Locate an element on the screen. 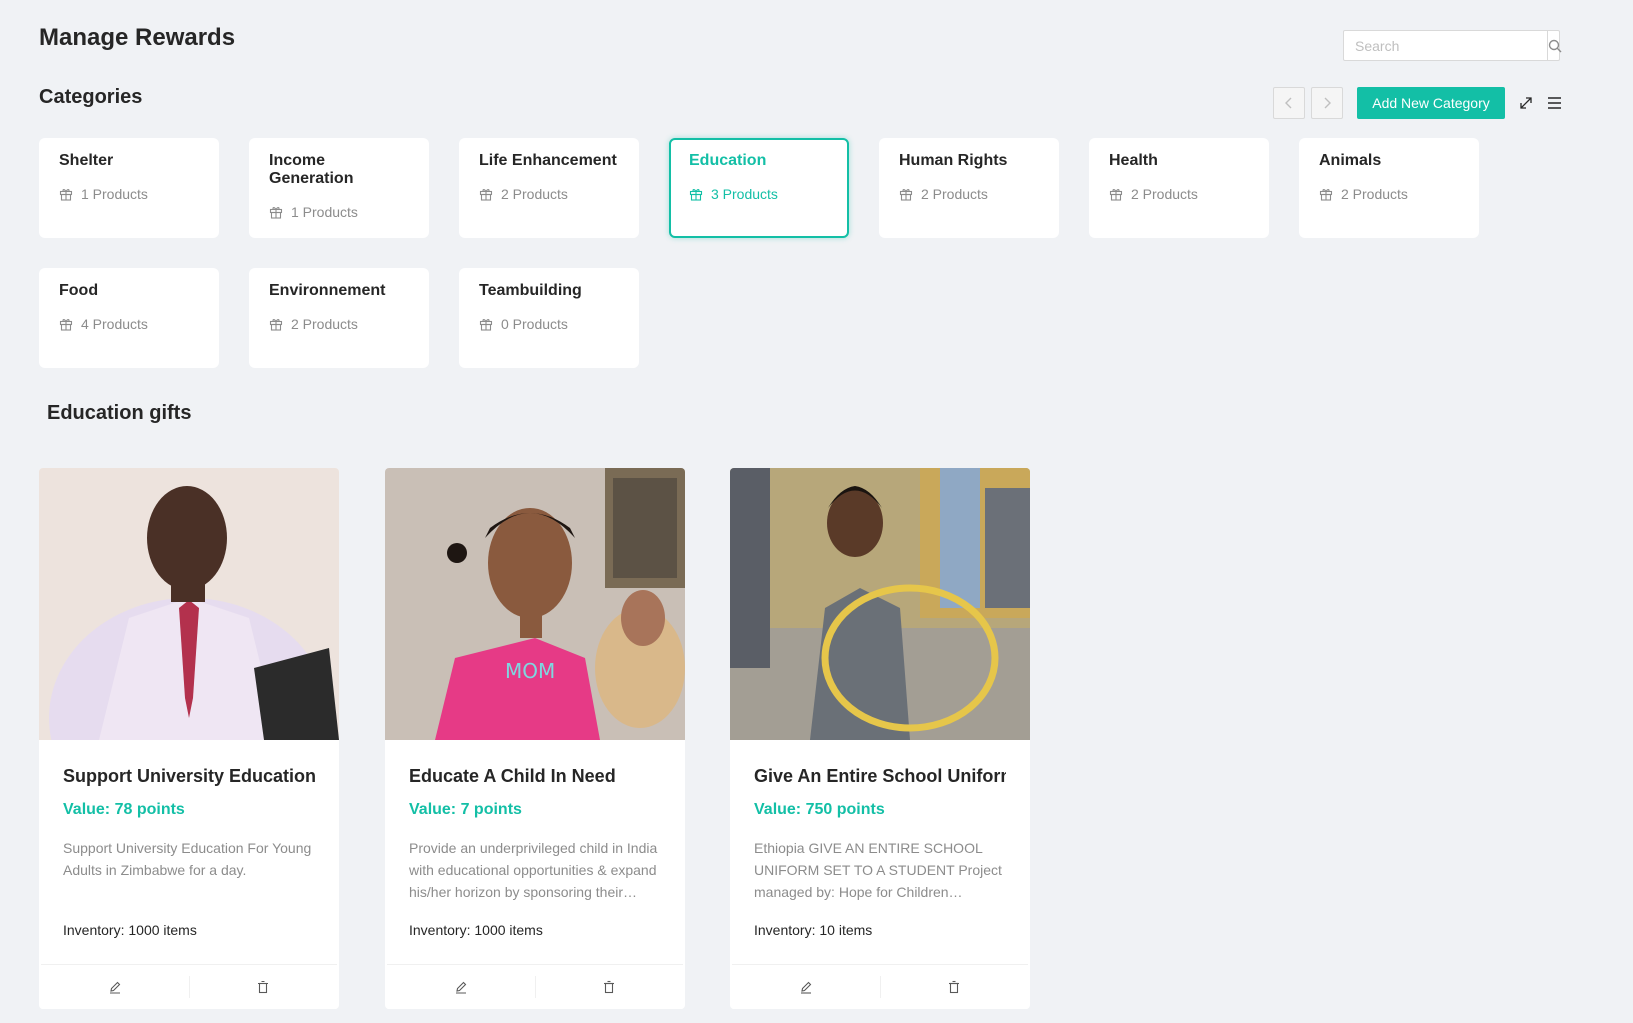 The image size is (1633, 1023). expand-icon is located at coordinates (1526, 103).